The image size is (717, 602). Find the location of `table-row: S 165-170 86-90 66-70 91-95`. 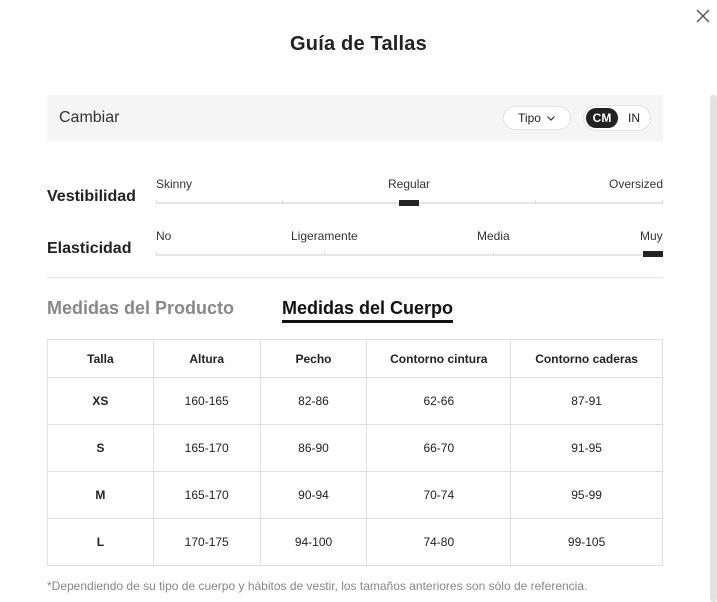

table-row: S 165-170 86-90 66-70 91-95 is located at coordinates (355, 448).